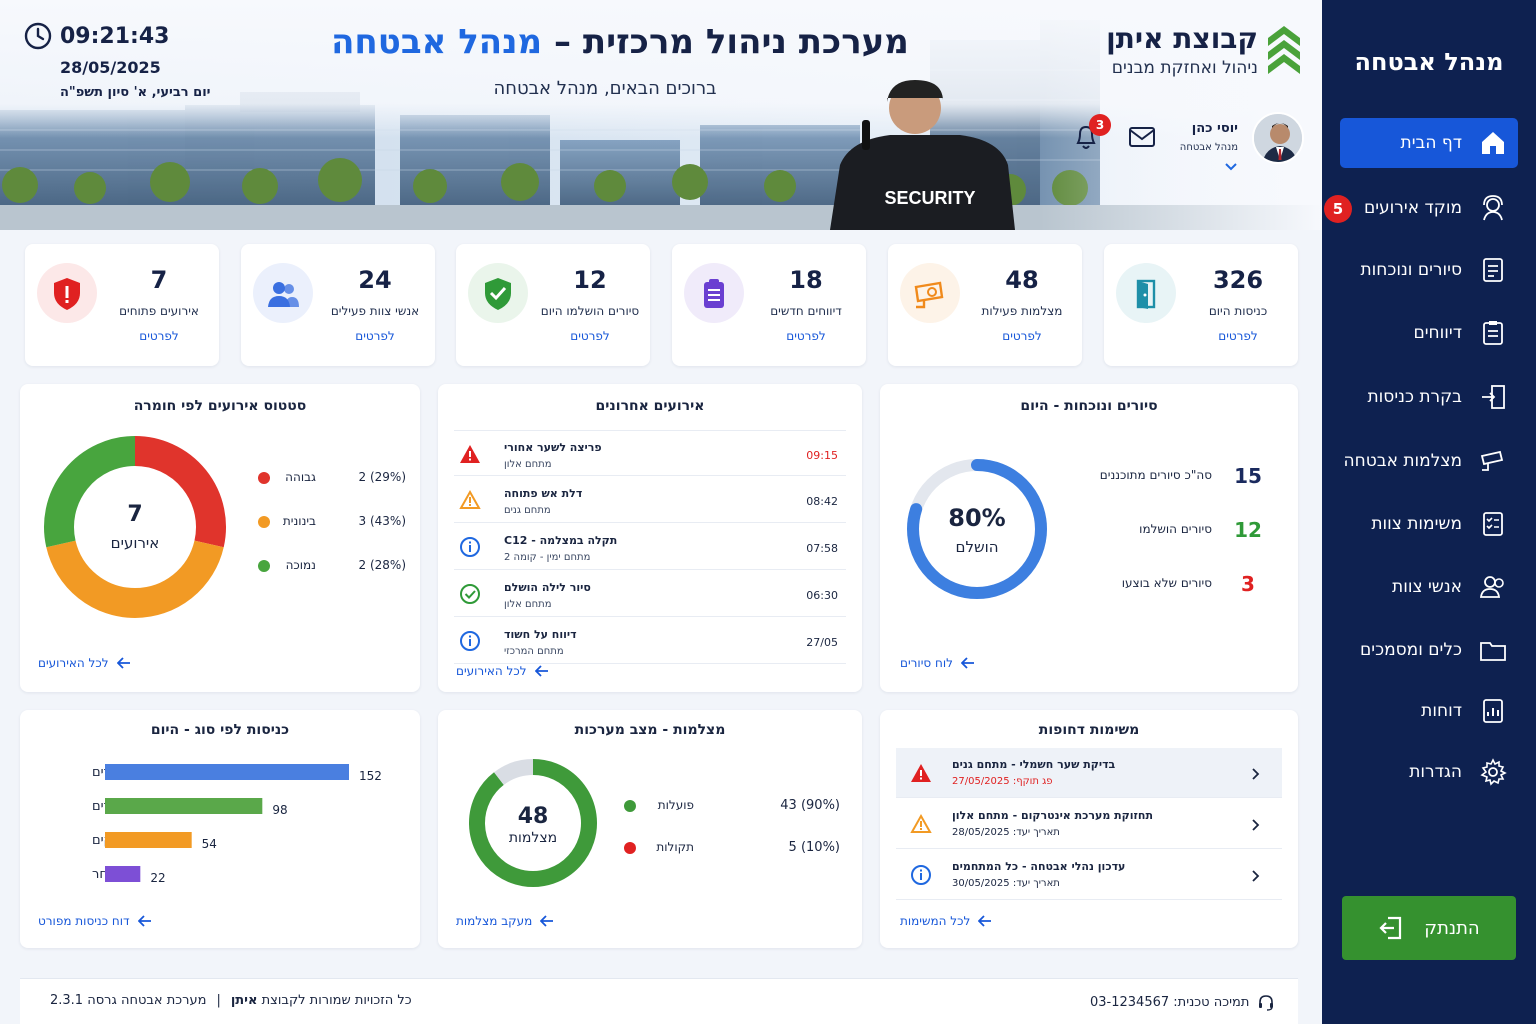 The width and height of the screenshot is (1536, 1024). I want to click on sidebar-item-6: משימות צוות, so click(1429, 524).